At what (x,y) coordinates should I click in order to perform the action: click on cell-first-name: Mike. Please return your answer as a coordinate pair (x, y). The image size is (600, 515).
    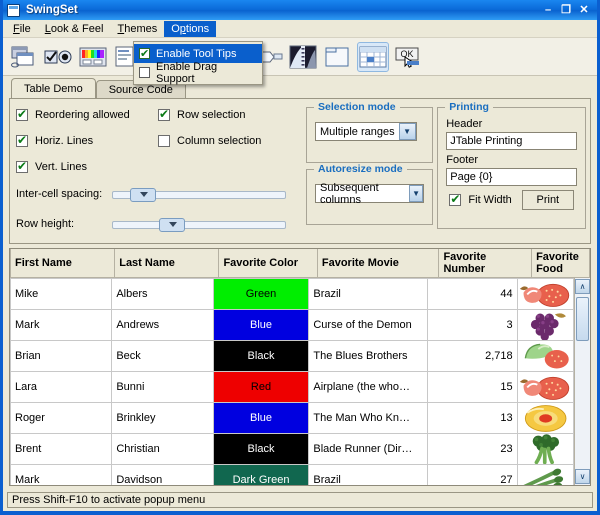
    Looking at the image, I should click on (61, 294).